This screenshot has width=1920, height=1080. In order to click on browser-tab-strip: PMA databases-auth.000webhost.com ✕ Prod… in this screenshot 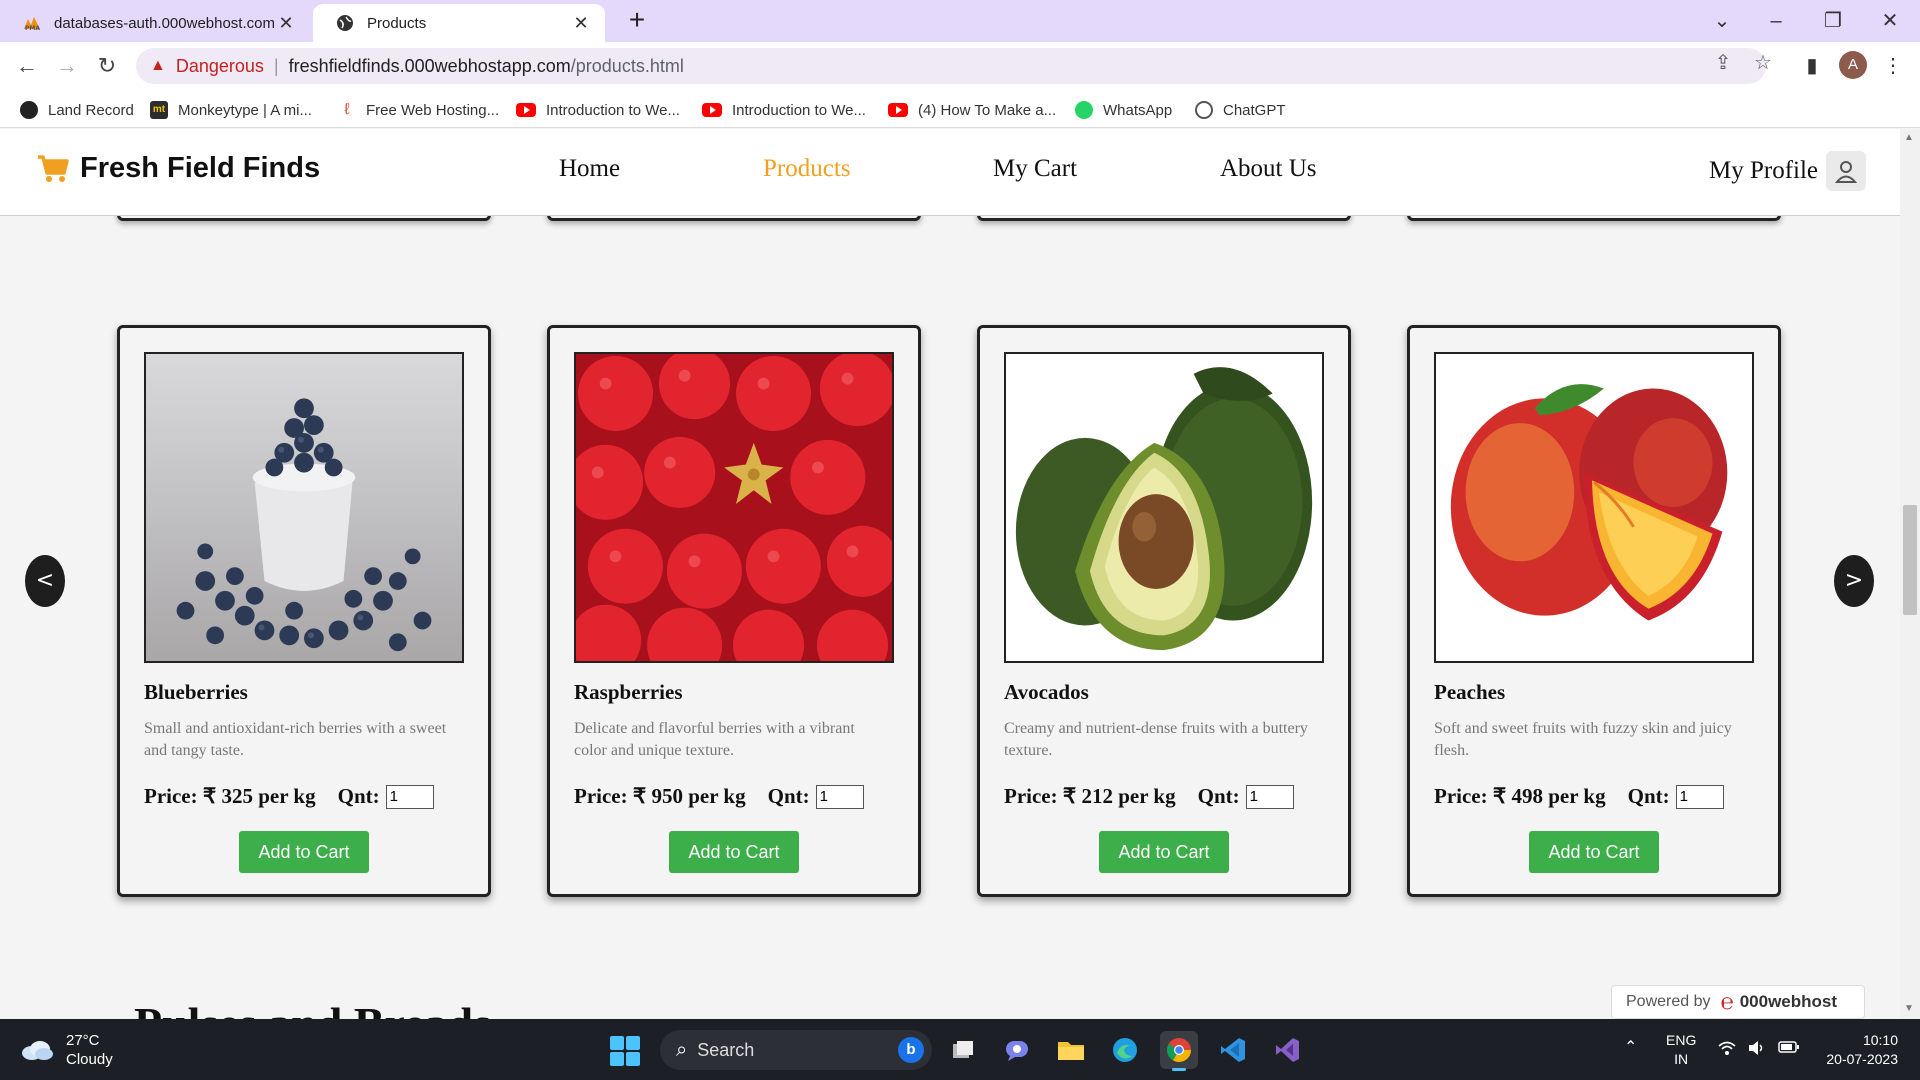, I will do `click(960, 21)`.